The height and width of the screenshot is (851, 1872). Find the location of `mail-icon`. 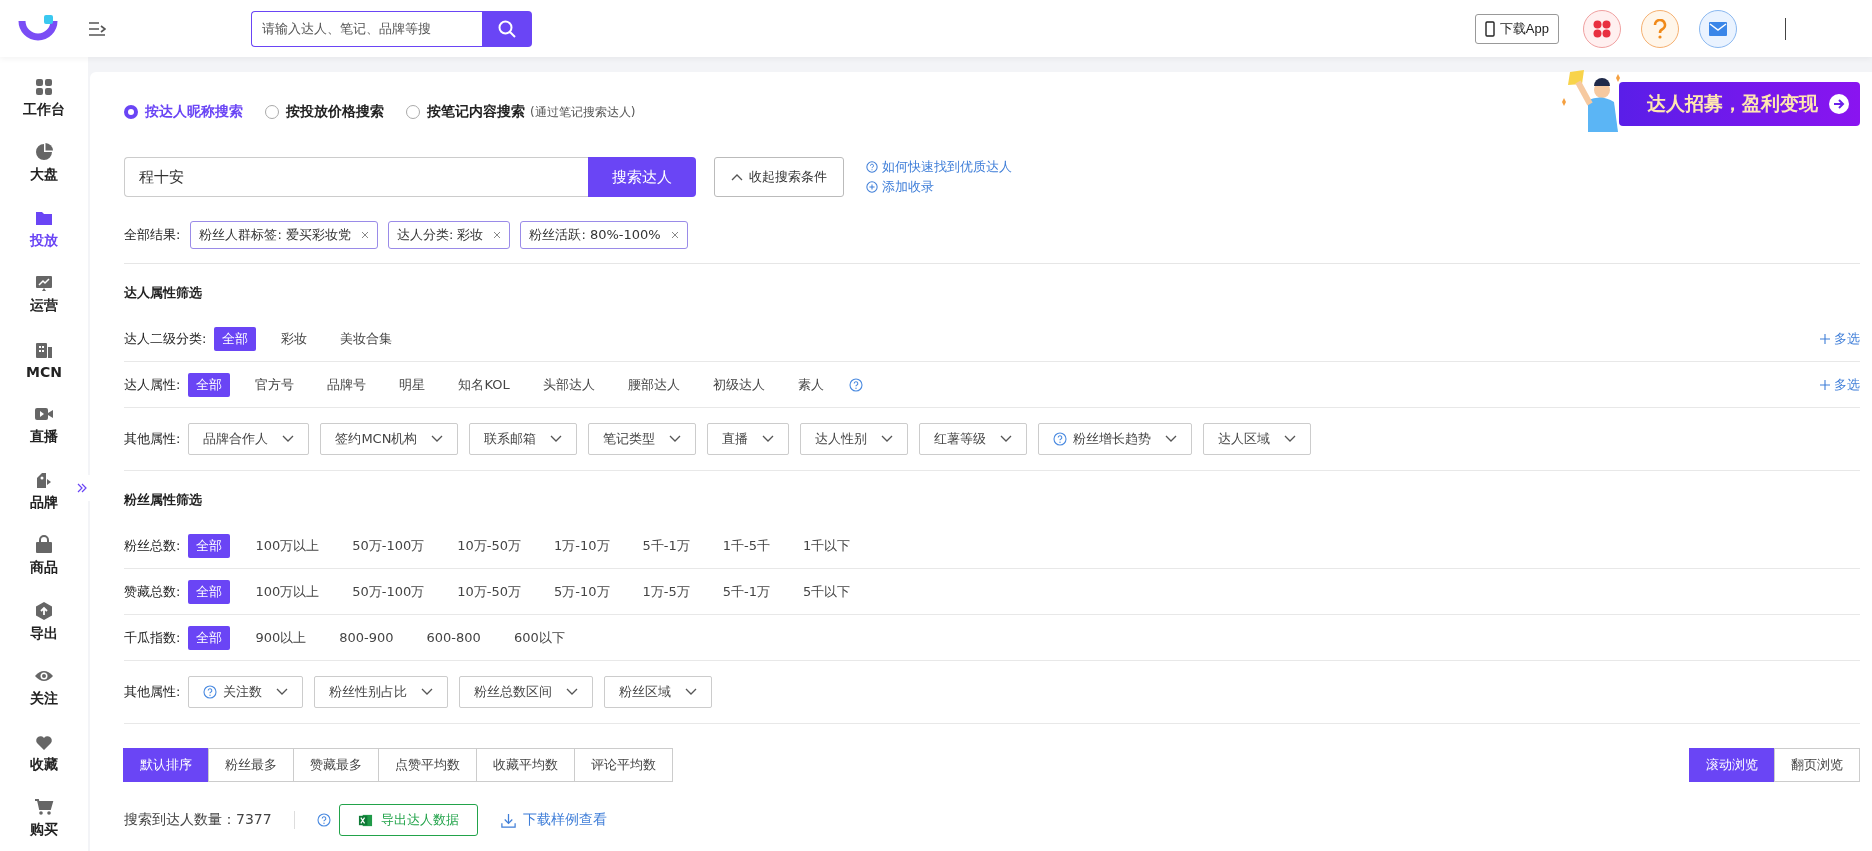

mail-icon is located at coordinates (1718, 28).